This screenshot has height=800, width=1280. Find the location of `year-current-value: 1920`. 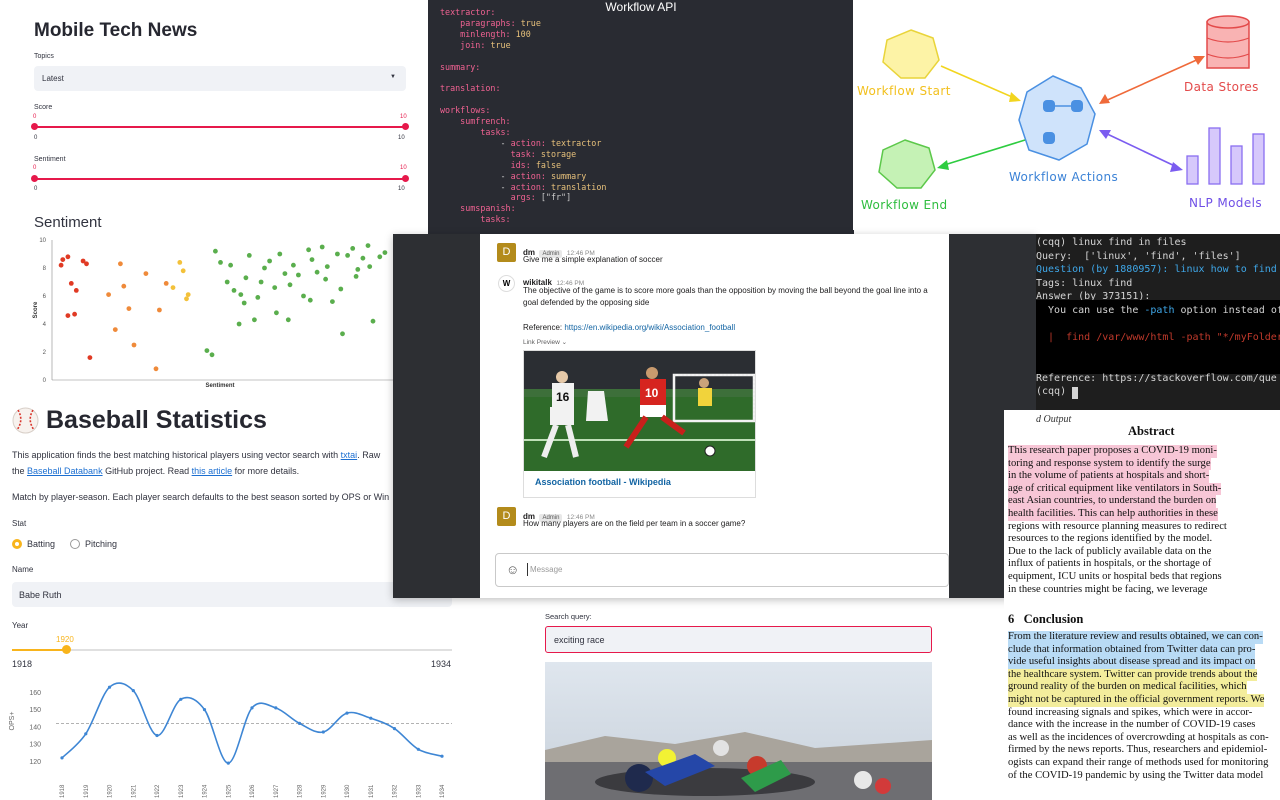

year-current-value: 1920 is located at coordinates (65, 639).